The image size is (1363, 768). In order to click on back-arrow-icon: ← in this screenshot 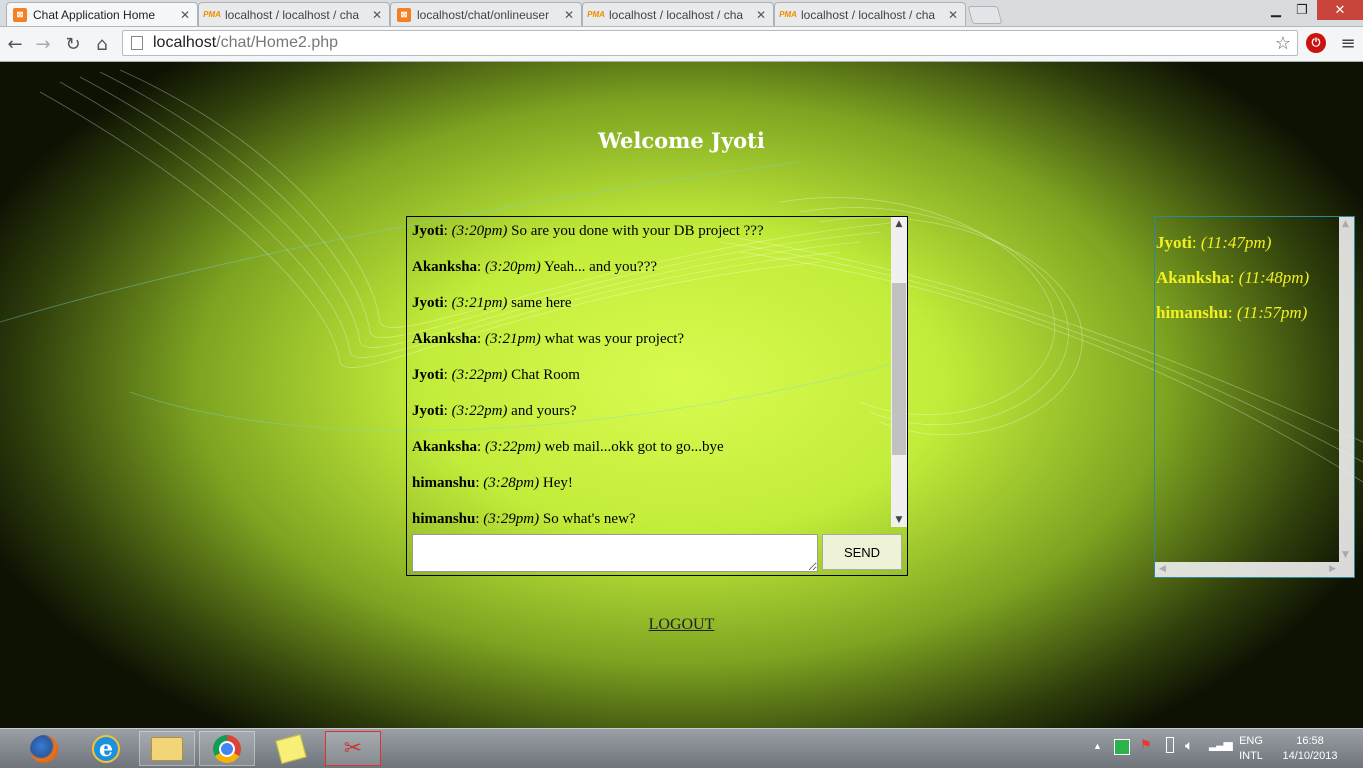, I will do `click(15, 44)`.